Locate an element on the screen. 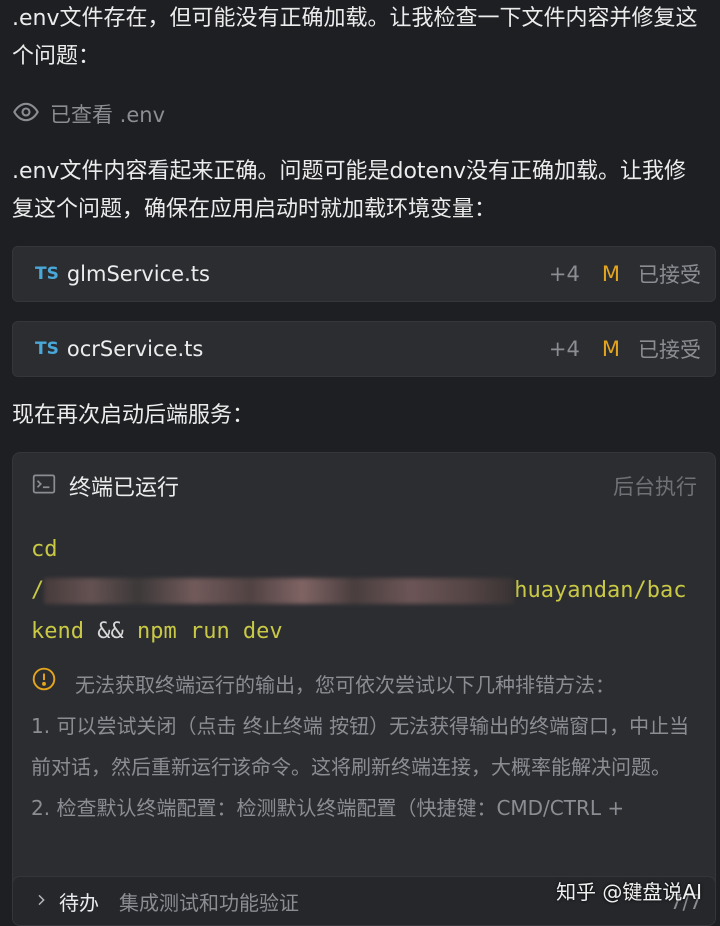 Image resolution: width=720 pixels, height=926 pixels. file-name: glmService.ts is located at coordinates (138, 274).